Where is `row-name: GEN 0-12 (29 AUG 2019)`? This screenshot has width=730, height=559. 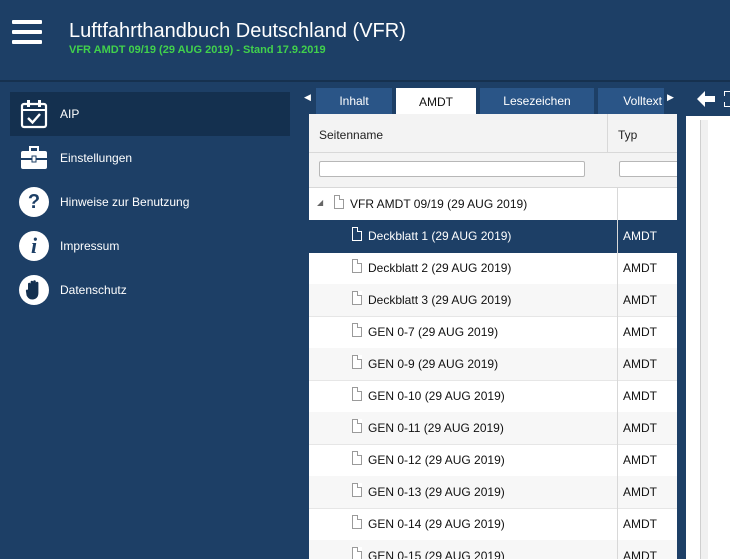
row-name: GEN 0-12 (29 AUG 2019) is located at coordinates (436, 460).